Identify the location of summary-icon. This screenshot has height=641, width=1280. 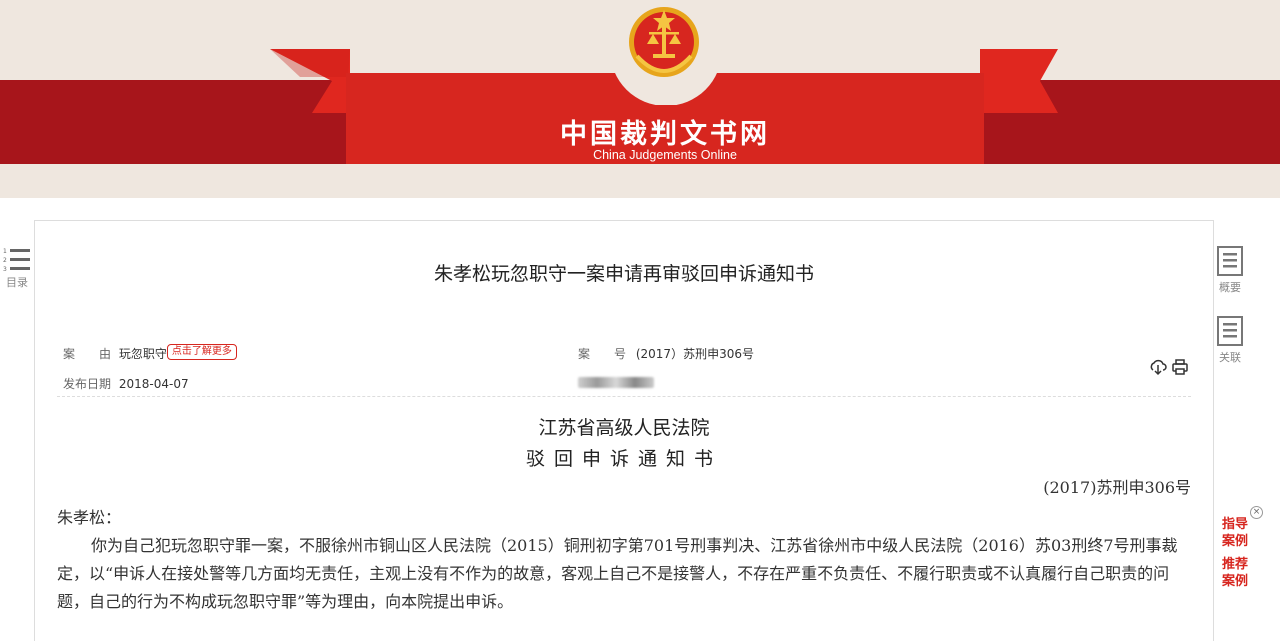
(1230, 261).